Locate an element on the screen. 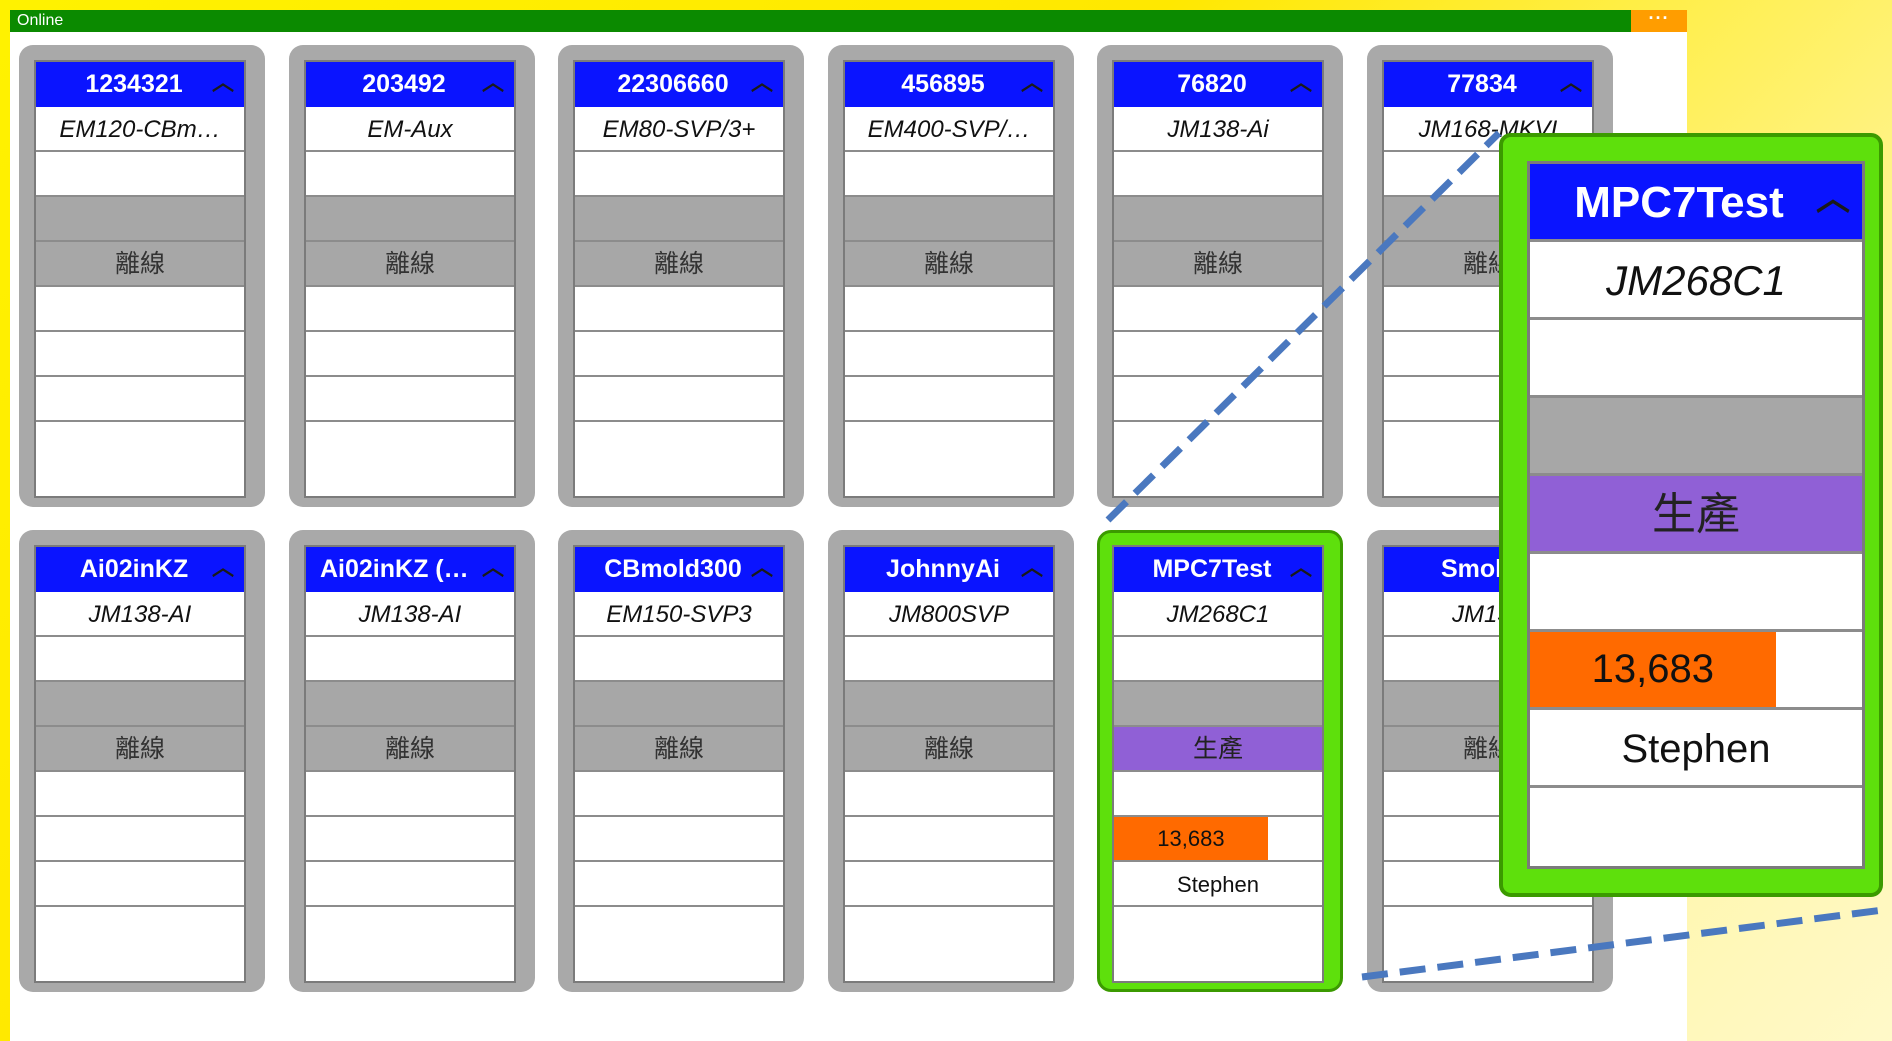 The height and width of the screenshot is (1041, 1892). machine-model-row: JM268C1 is located at coordinates (1218, 614).